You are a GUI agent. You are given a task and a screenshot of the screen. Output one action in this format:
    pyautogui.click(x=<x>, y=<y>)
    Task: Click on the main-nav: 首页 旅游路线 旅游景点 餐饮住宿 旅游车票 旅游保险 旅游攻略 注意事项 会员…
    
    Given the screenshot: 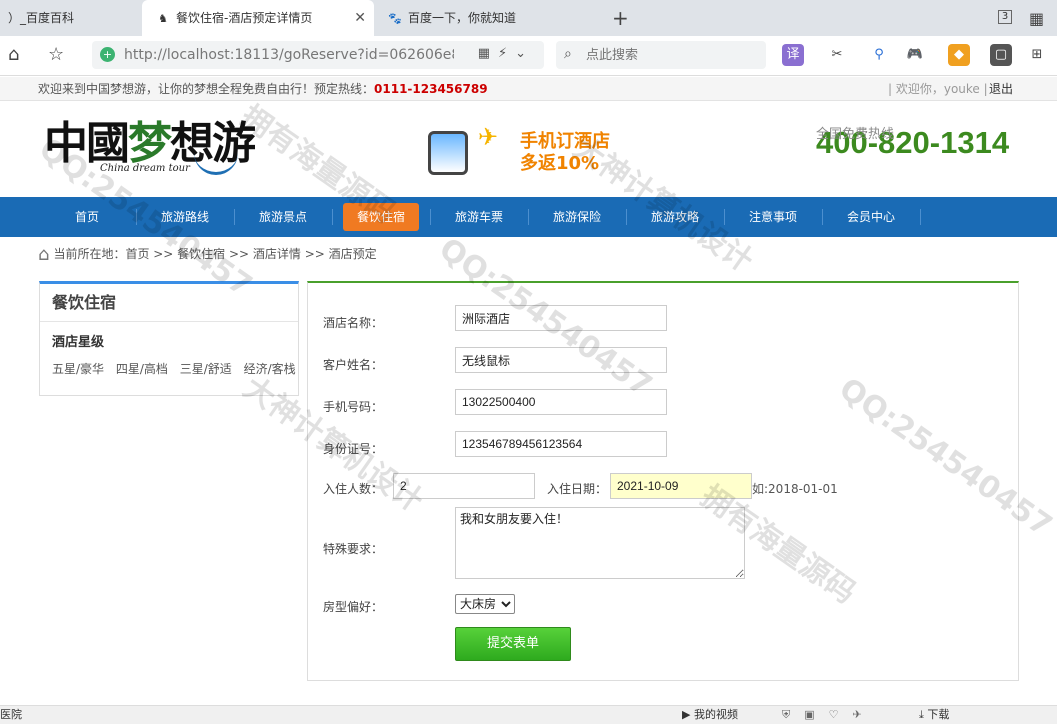 What is the action you would take?
    pyautogui.click(x=528, y=217)
    